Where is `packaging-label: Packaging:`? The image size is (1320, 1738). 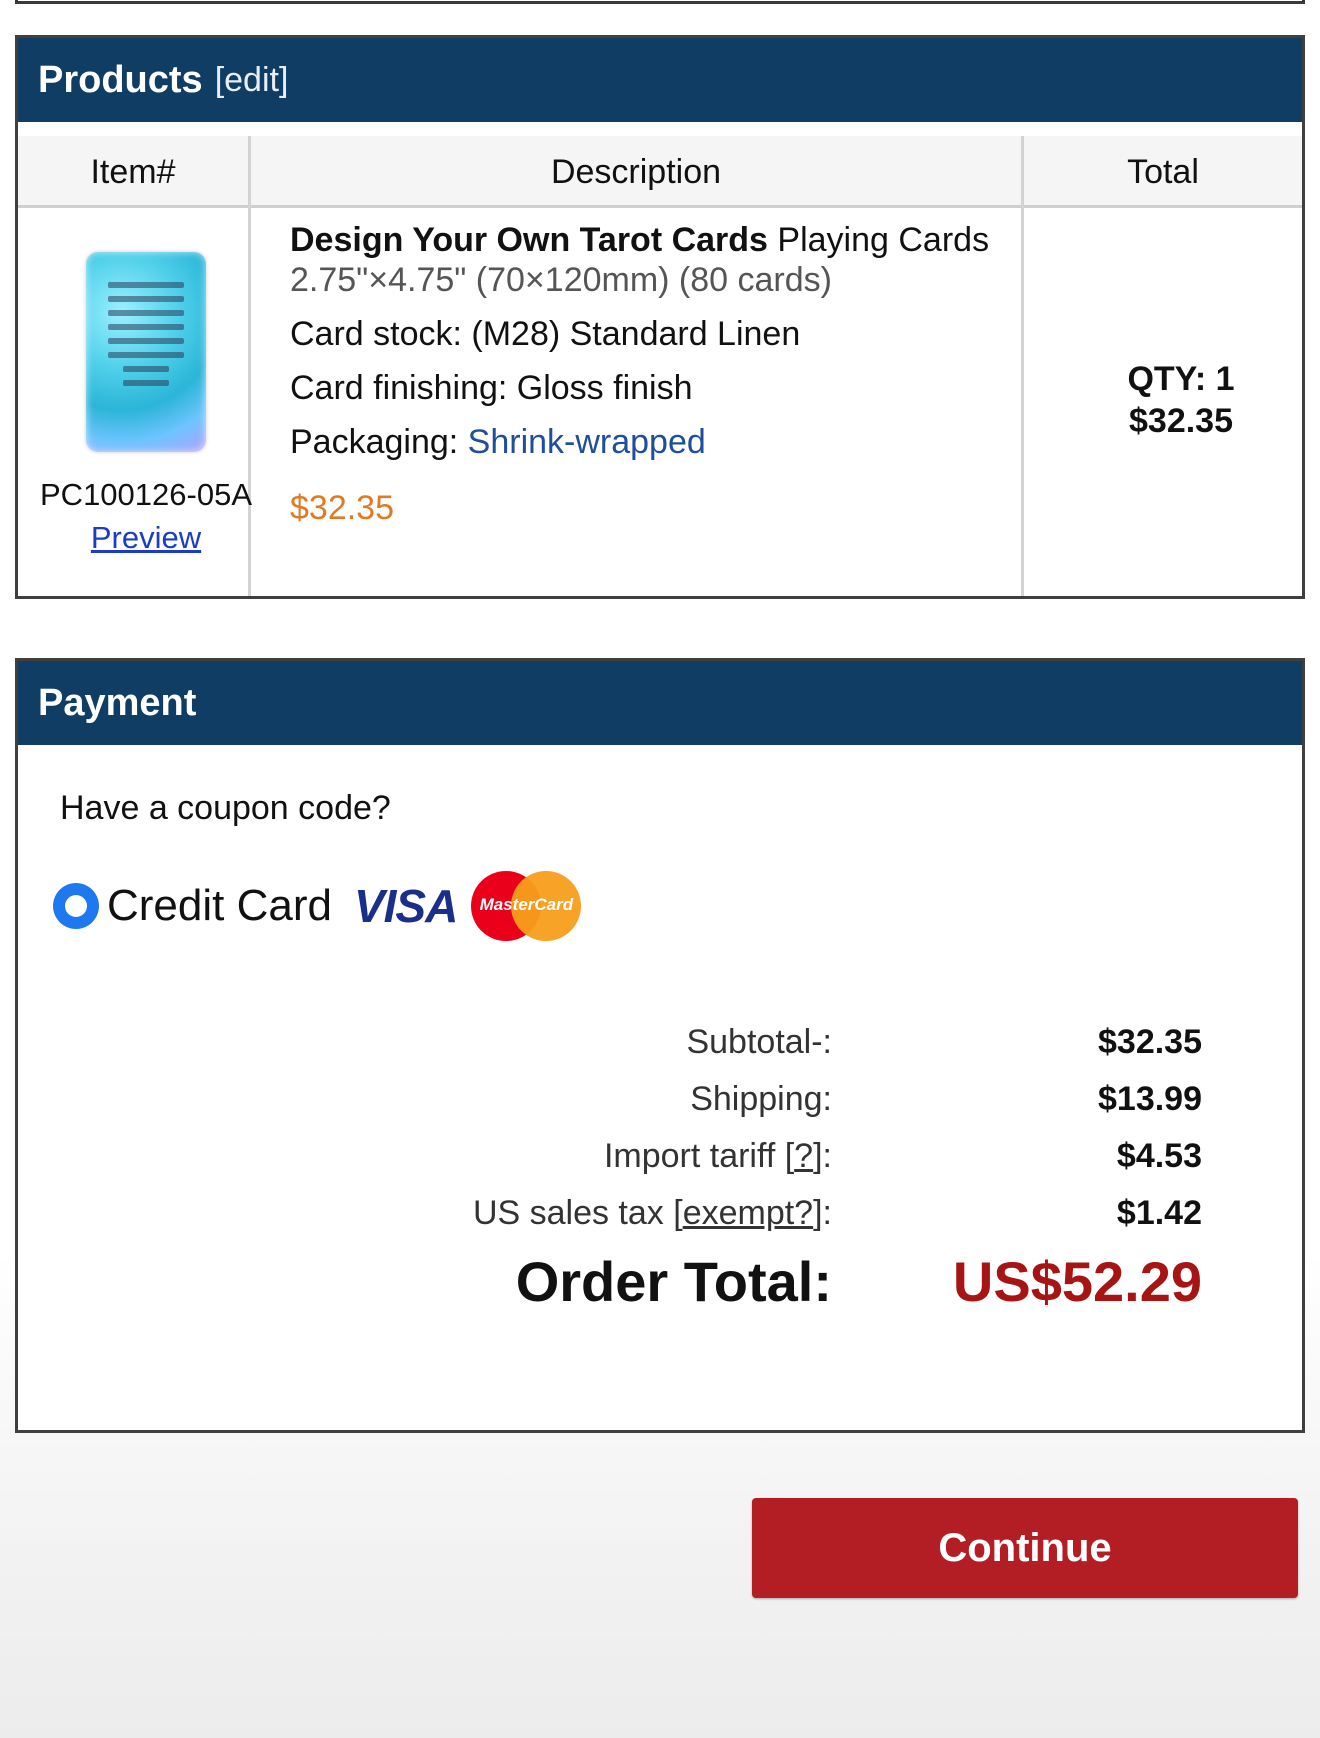 packaging-label: Packaging: is located at coordinates (379, 442).